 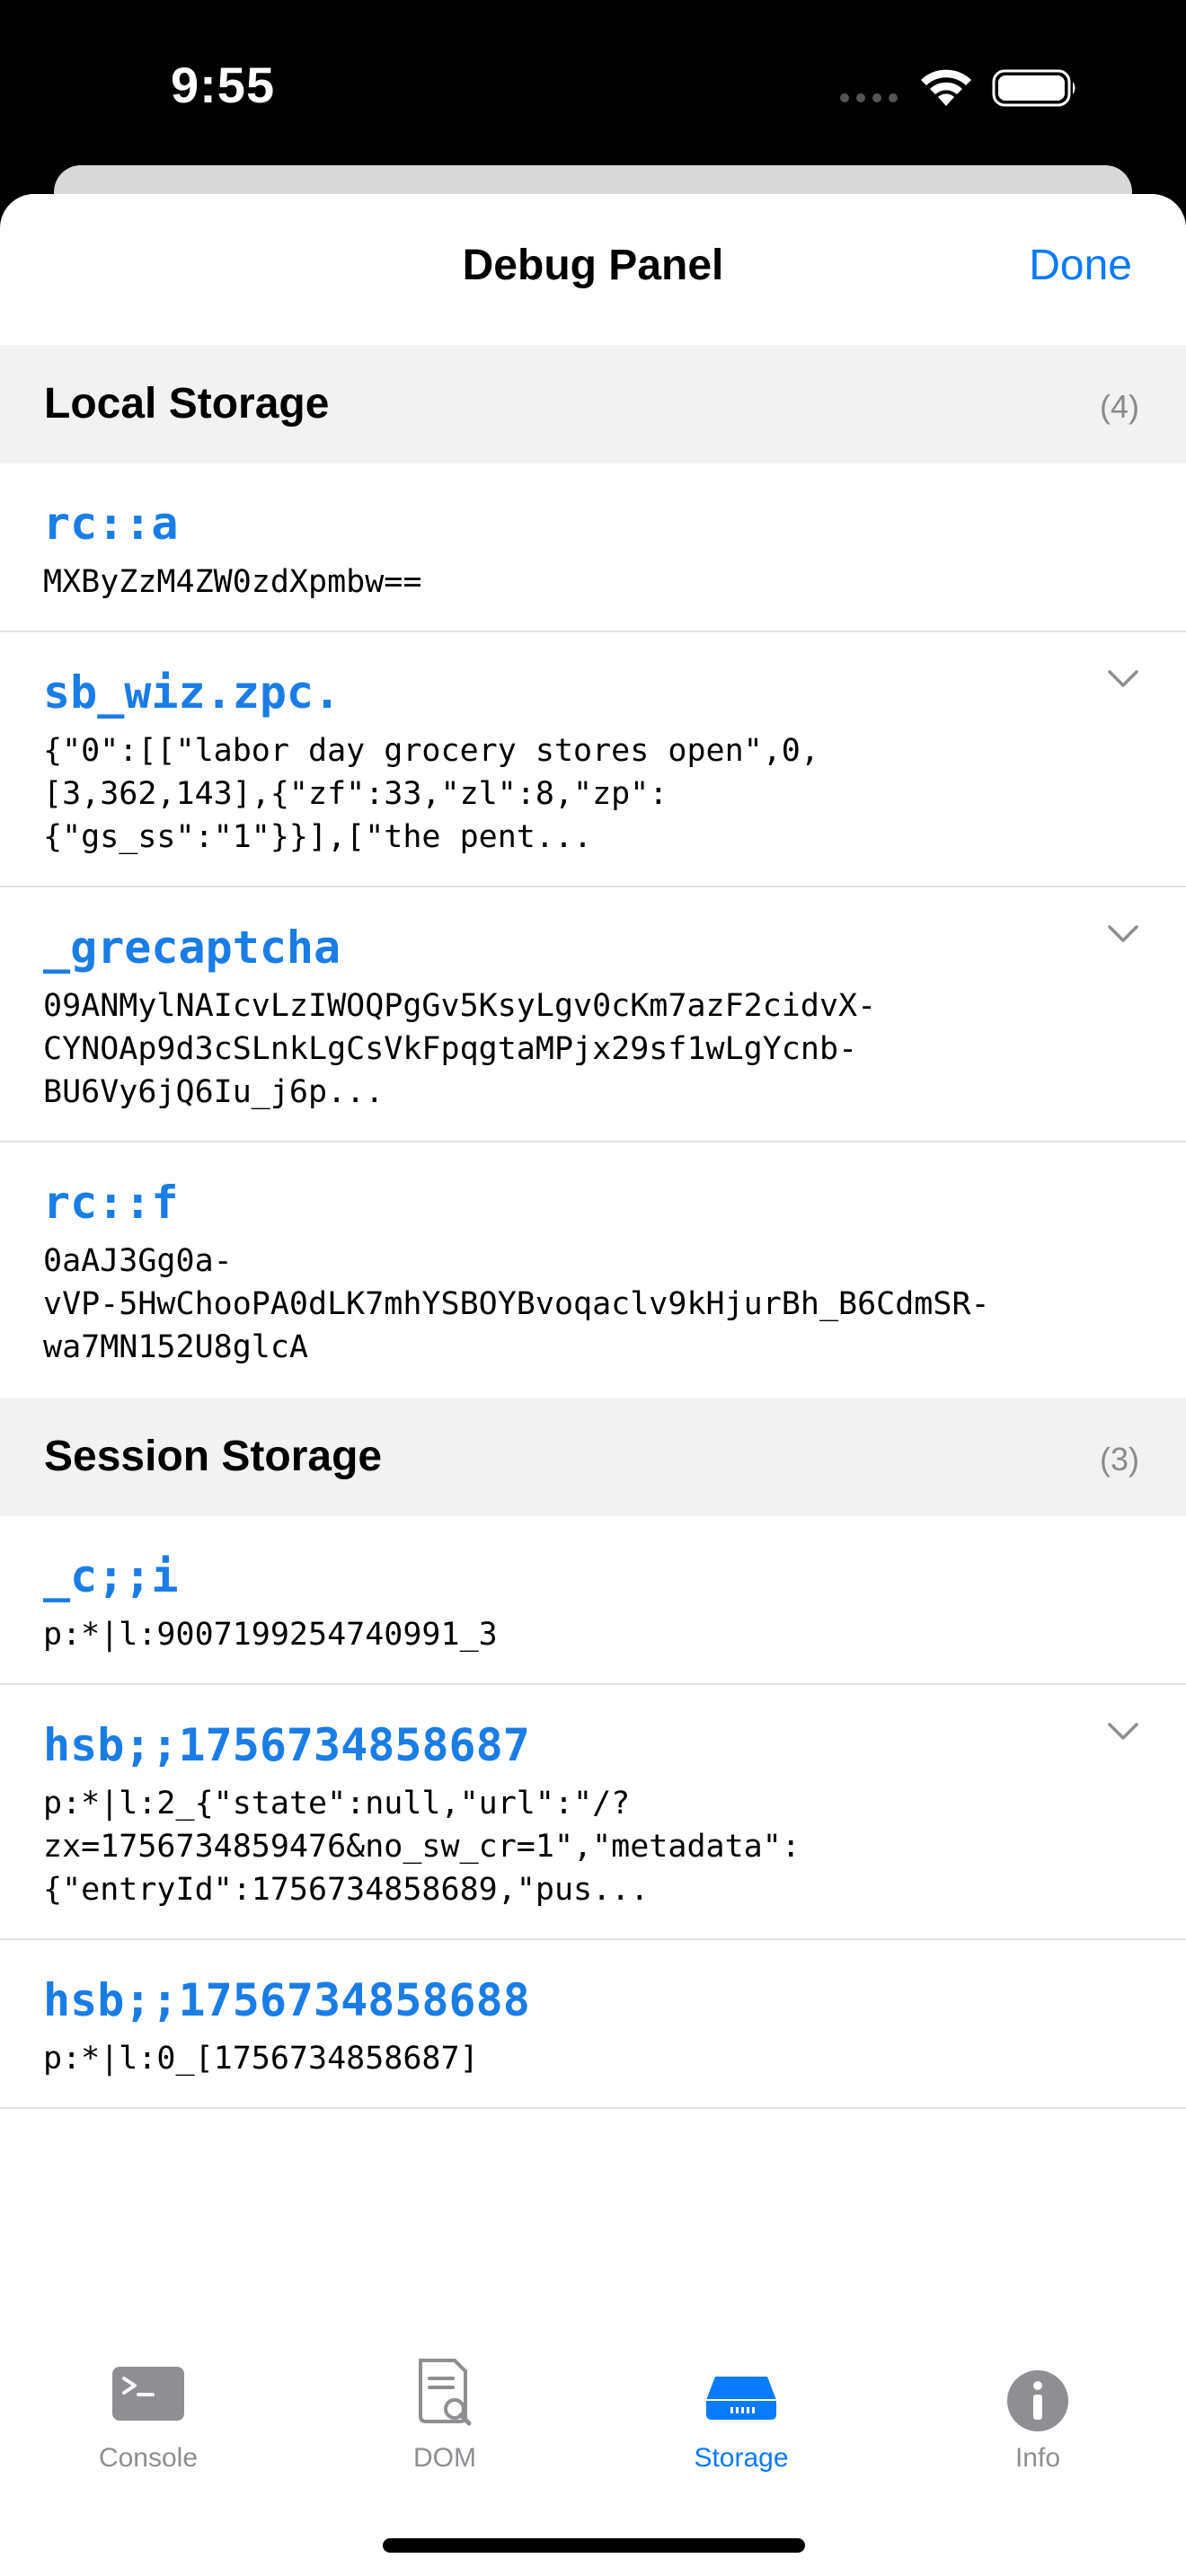 I want to click on tab-label: Info, so click(x=1037, y=2458).